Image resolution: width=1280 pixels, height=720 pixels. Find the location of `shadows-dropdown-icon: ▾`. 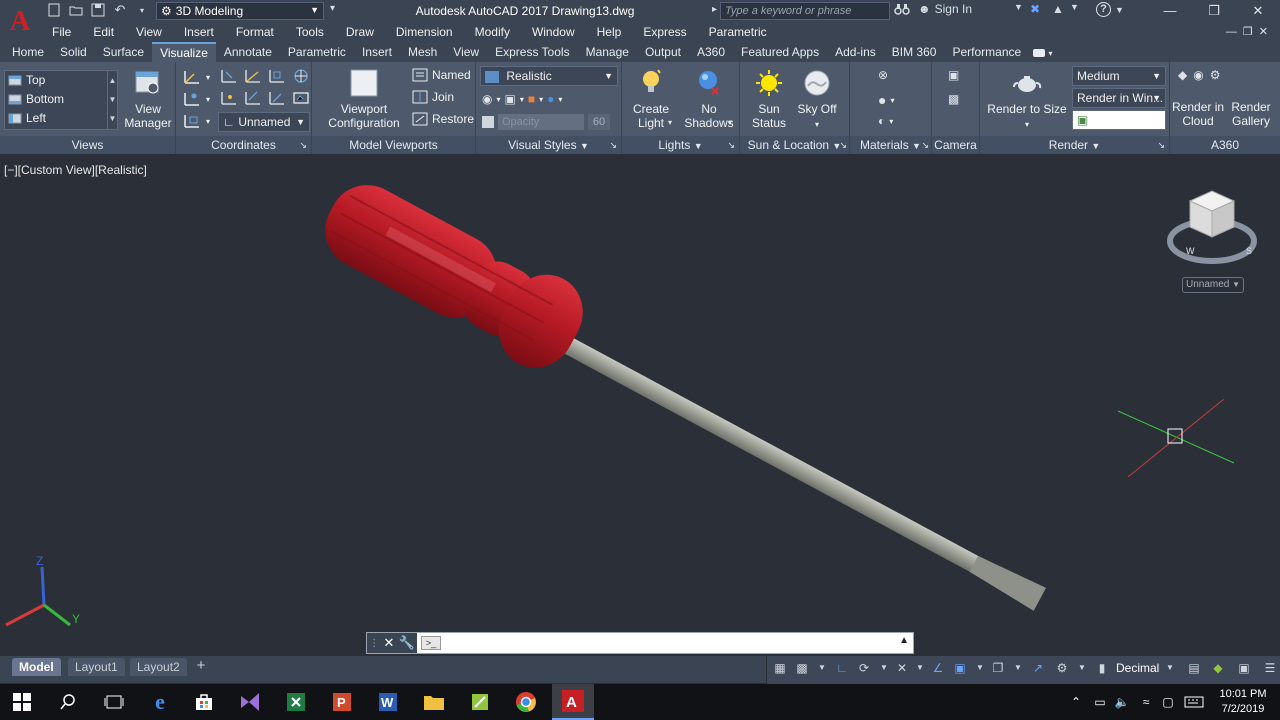

shadows-dropdown-icon: ▾ is located at coordinates (730, 122).